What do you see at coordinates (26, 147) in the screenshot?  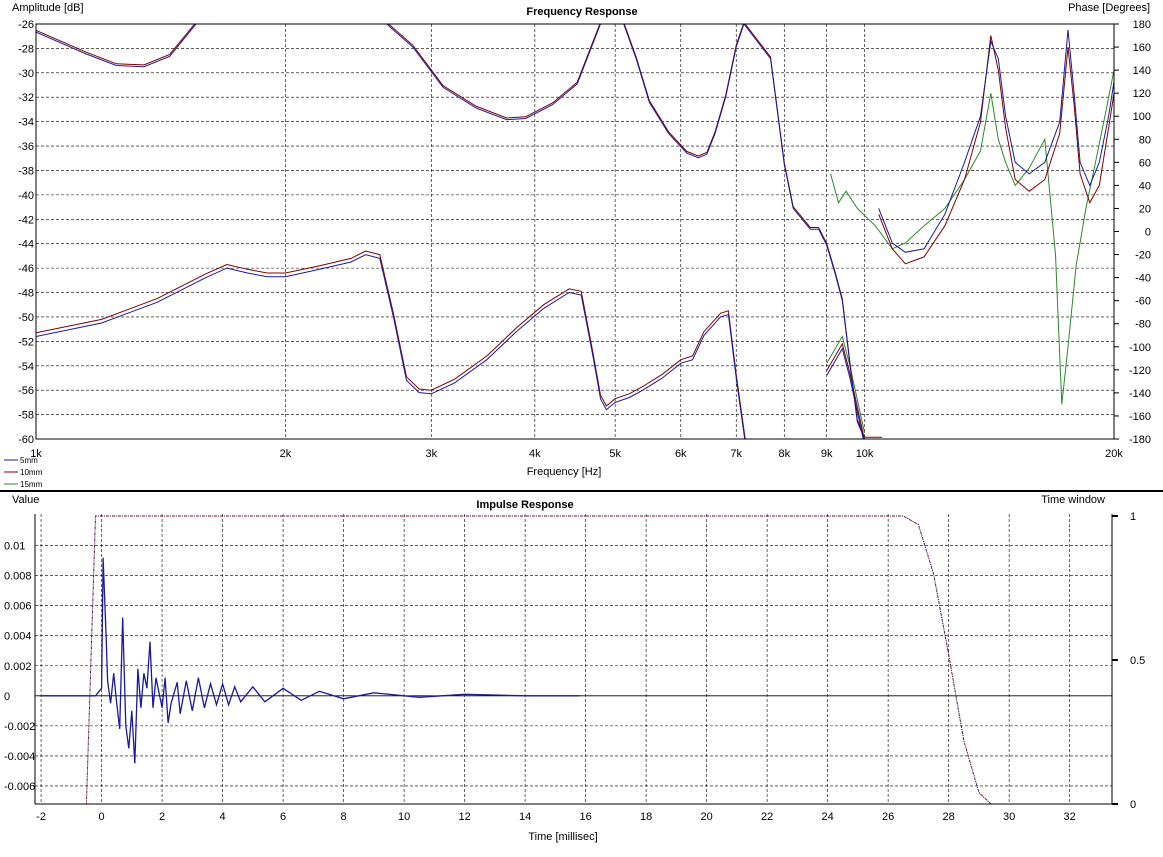 I see `fr-y-tick-label: -36` at bounding box center [26, 147].